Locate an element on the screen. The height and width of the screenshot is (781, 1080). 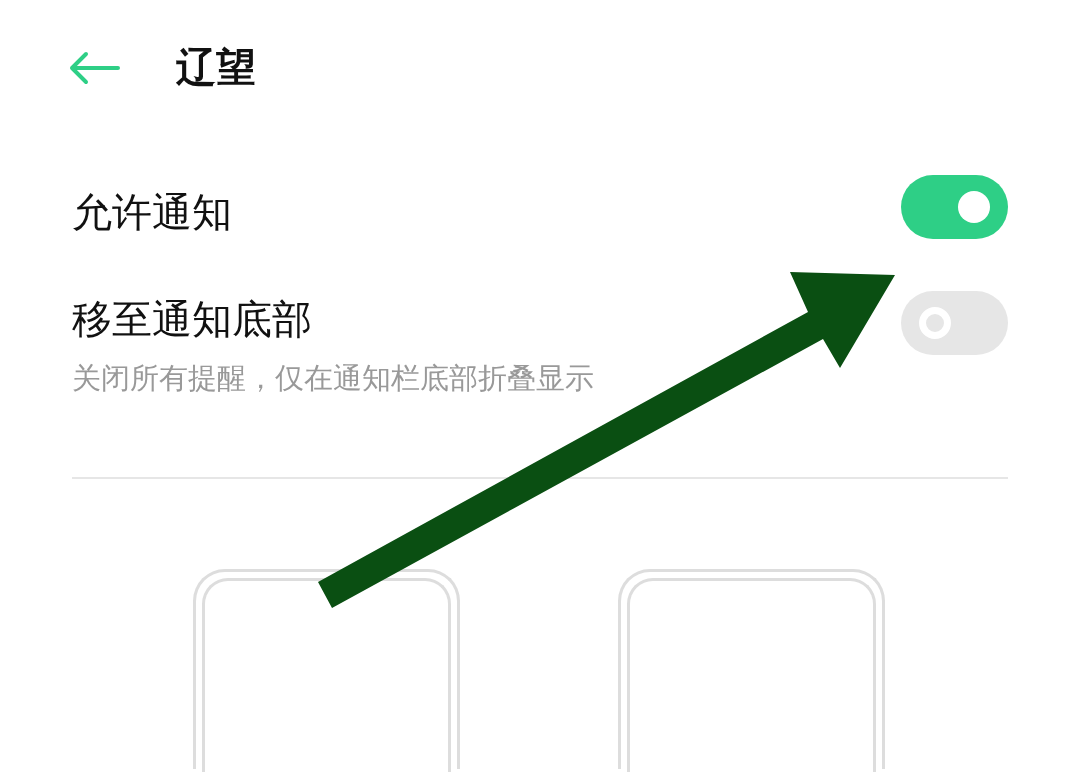
page-title: 辽望 is located at coordinates (216, 67).